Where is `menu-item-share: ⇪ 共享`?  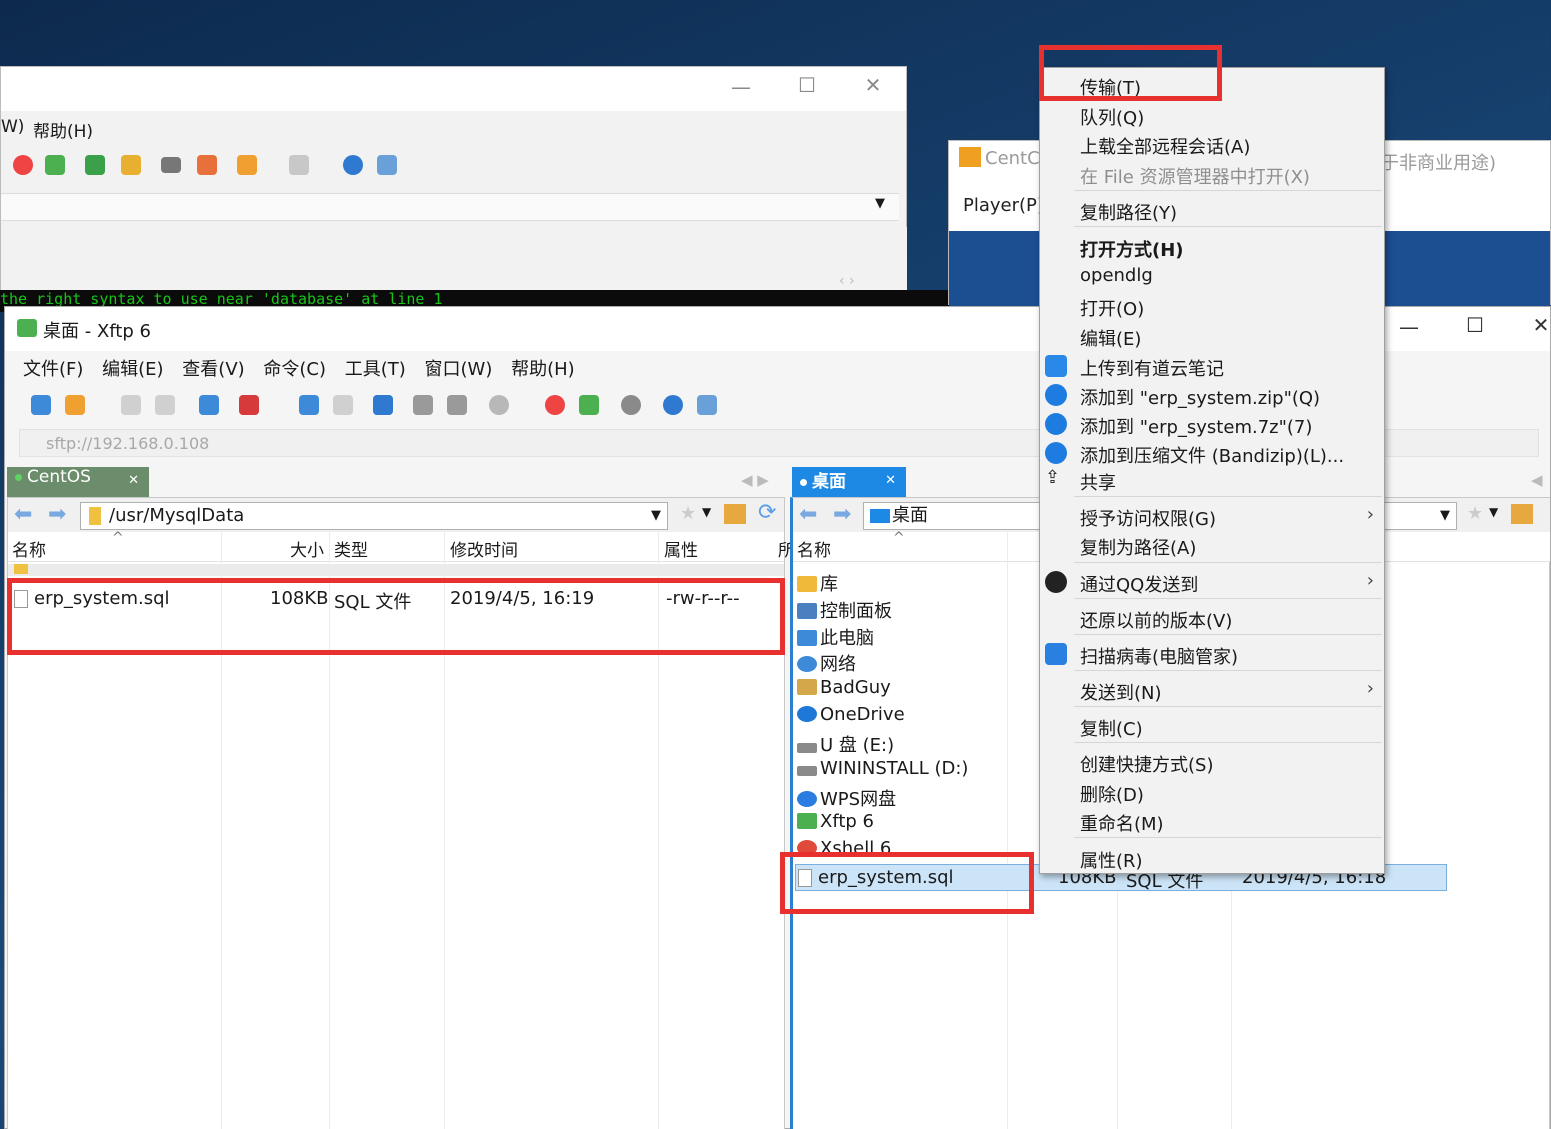 menu-item-share: ⇪ 共享 is located at coordinates (1212, 480).